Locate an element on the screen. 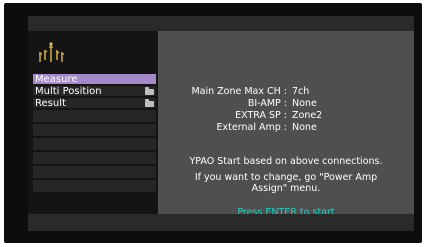  menu-item-label: Multi Position is located at coordinates (68, 91).